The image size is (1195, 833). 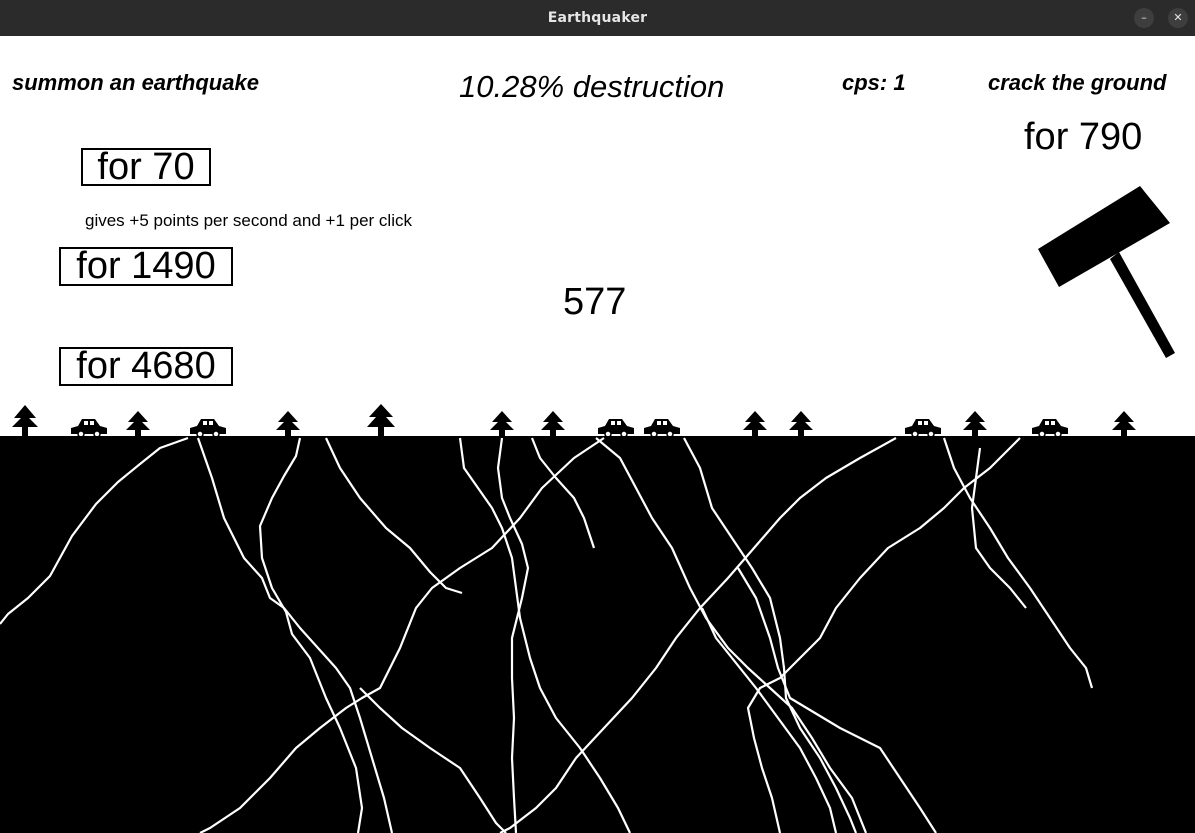 I want to click on crack-ground-price-button: for 790, so click(x=1083, y=137).